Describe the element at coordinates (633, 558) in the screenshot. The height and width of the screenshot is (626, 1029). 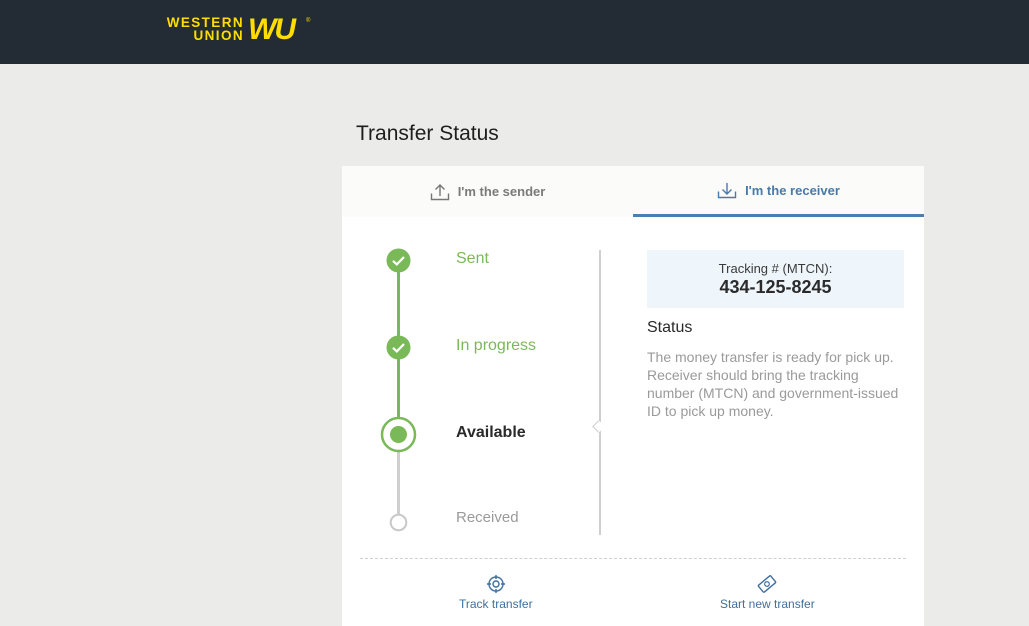
I see `dashed-separator` at that location.